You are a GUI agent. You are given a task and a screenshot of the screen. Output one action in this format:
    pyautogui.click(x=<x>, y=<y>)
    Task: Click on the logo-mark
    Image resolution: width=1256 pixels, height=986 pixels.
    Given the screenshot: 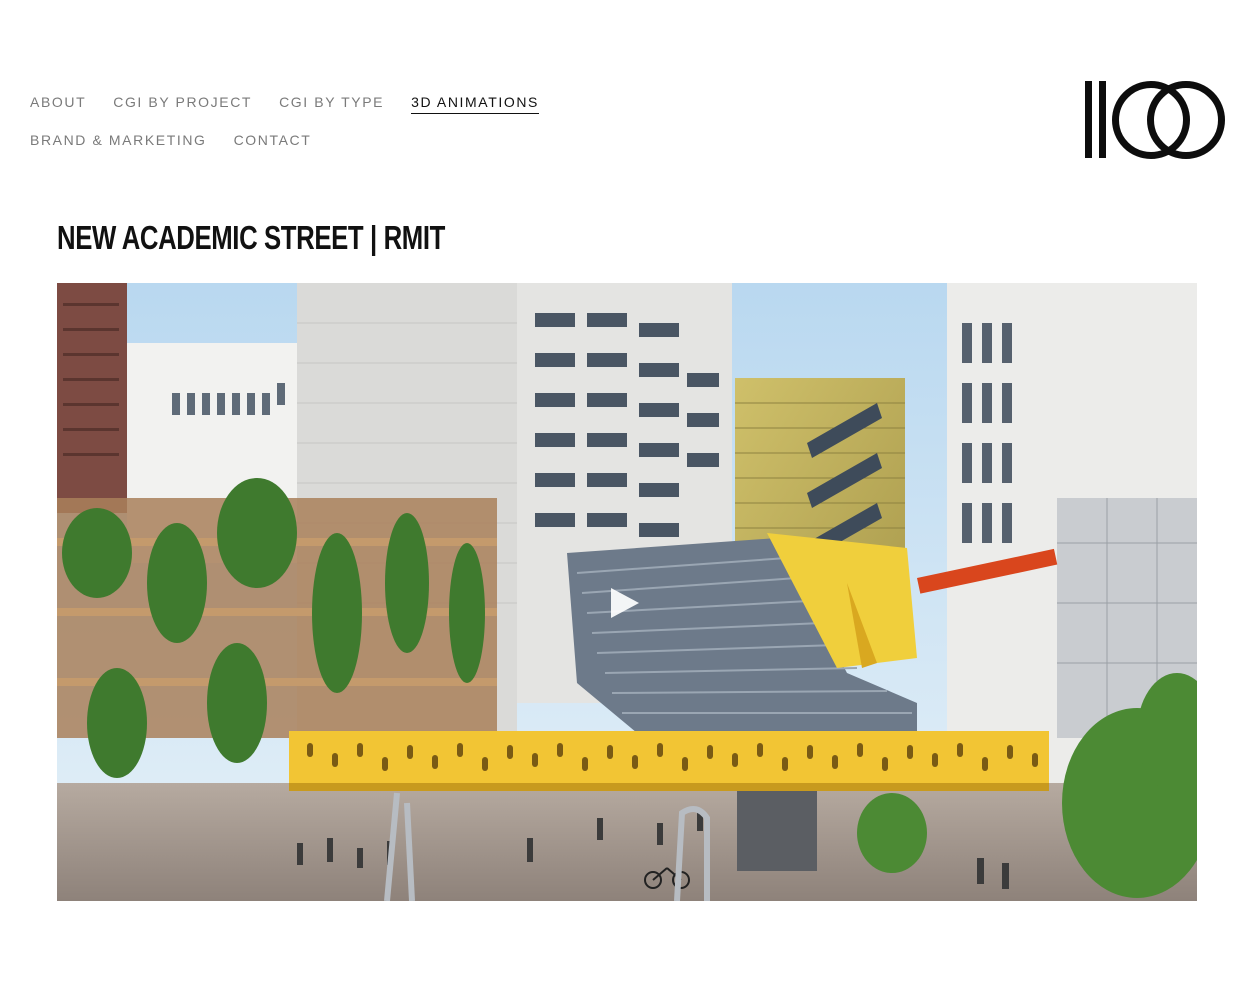 What is the action you would take?
    pyautogui.click(x=1155, y=120)
    